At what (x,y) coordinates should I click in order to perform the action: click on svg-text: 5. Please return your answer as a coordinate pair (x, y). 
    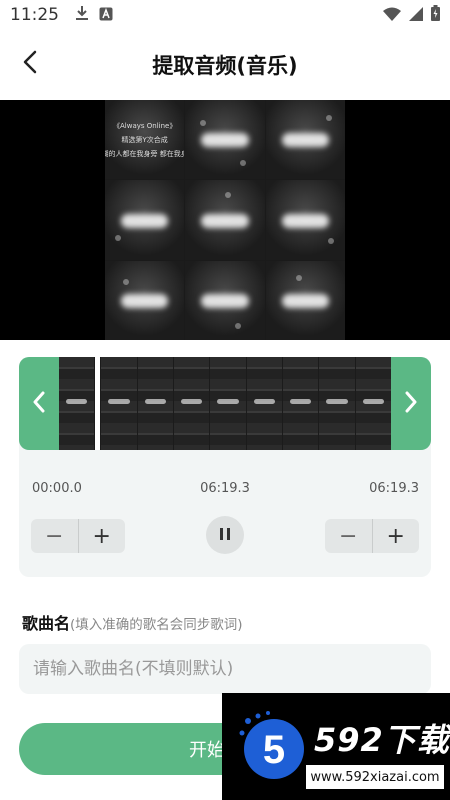
    Looking at the image, I should click on (274, 750).